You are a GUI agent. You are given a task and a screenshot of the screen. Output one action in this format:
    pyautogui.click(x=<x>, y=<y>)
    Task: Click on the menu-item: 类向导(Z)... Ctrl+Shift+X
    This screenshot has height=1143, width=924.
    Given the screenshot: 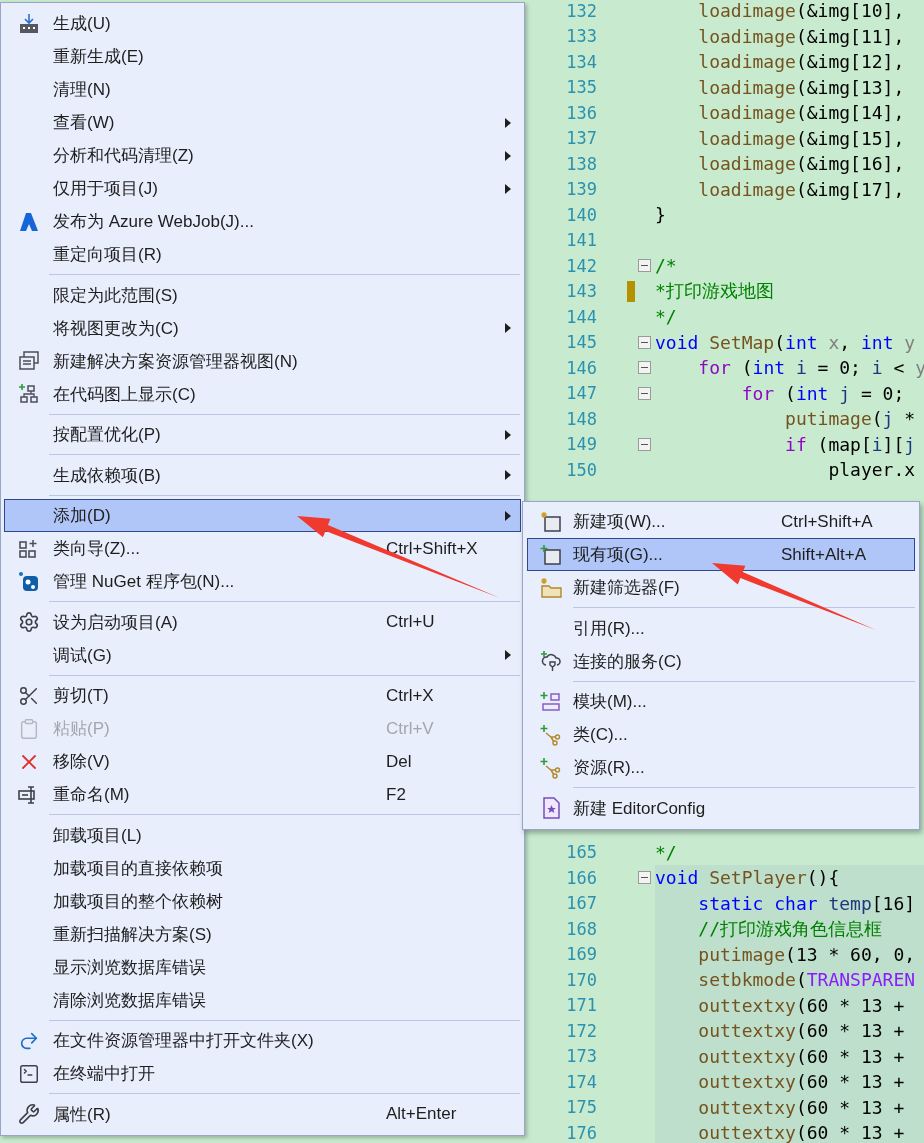 What is the action you would take?
    pyautogui.click(x=262, y=548)
    